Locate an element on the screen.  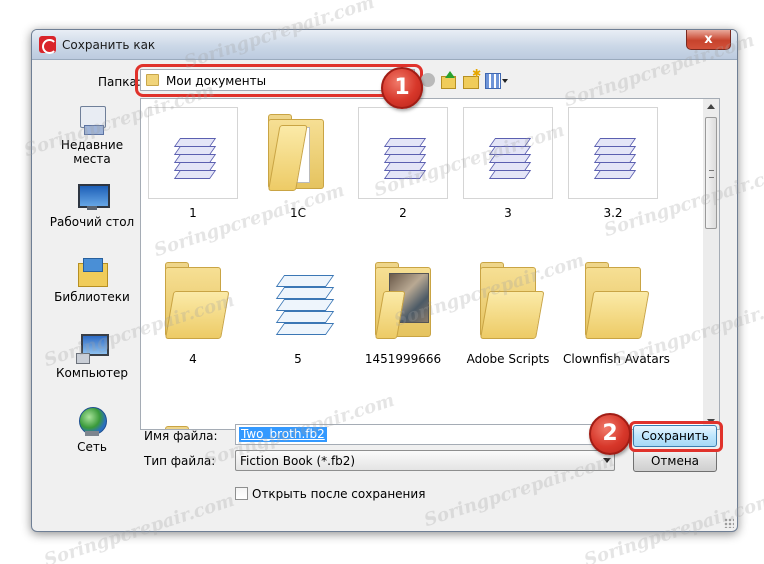
place-label: Рабочий стол is located at coordinates (92, 222).